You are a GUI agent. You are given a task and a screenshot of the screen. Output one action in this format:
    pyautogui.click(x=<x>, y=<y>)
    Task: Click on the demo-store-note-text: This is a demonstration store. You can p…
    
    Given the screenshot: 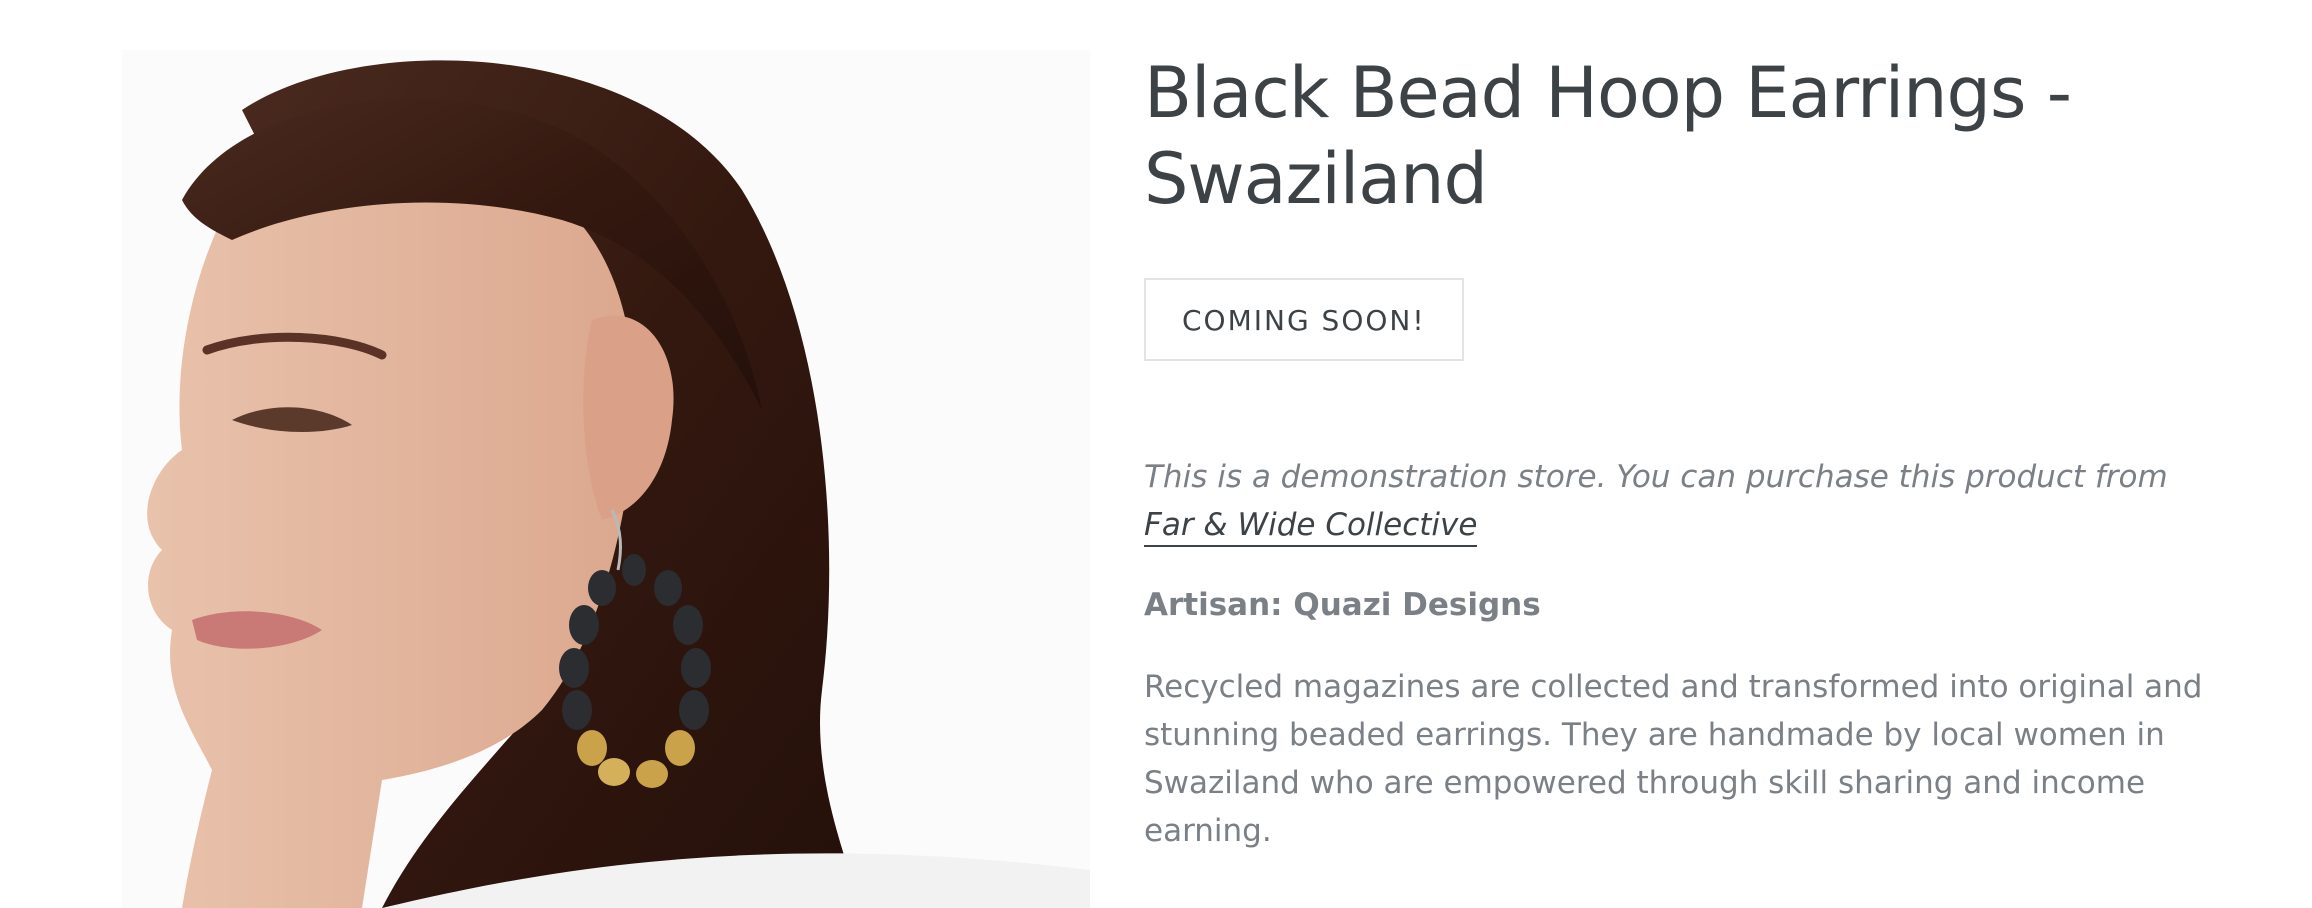 What is the action you would take?
    pyautogui.click(x=1656, y=477)
    